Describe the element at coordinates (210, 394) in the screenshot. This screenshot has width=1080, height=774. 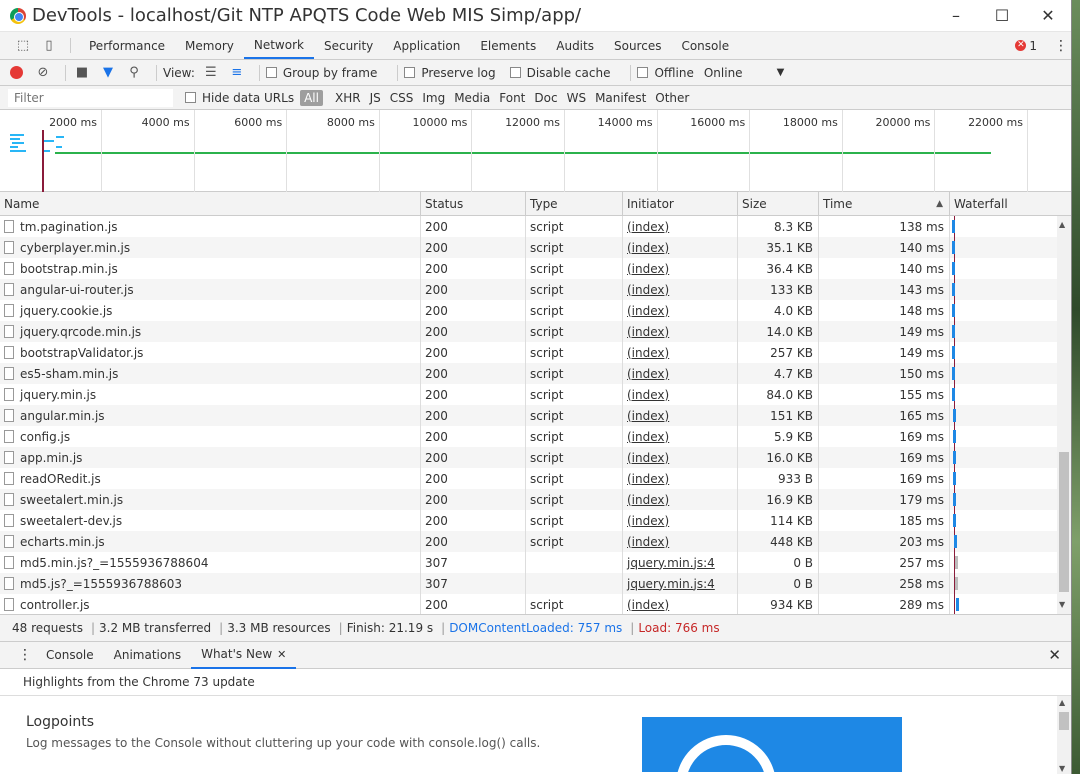
I see `cell-name: jquery.min.js` at that location.